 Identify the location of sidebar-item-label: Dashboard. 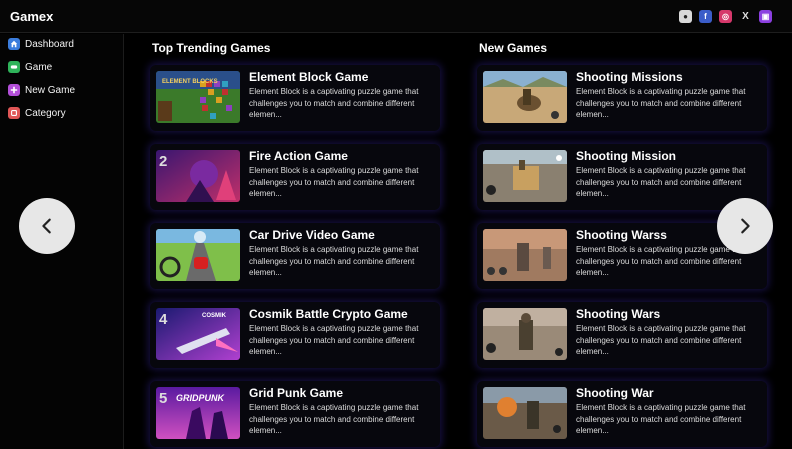
(49, 44).